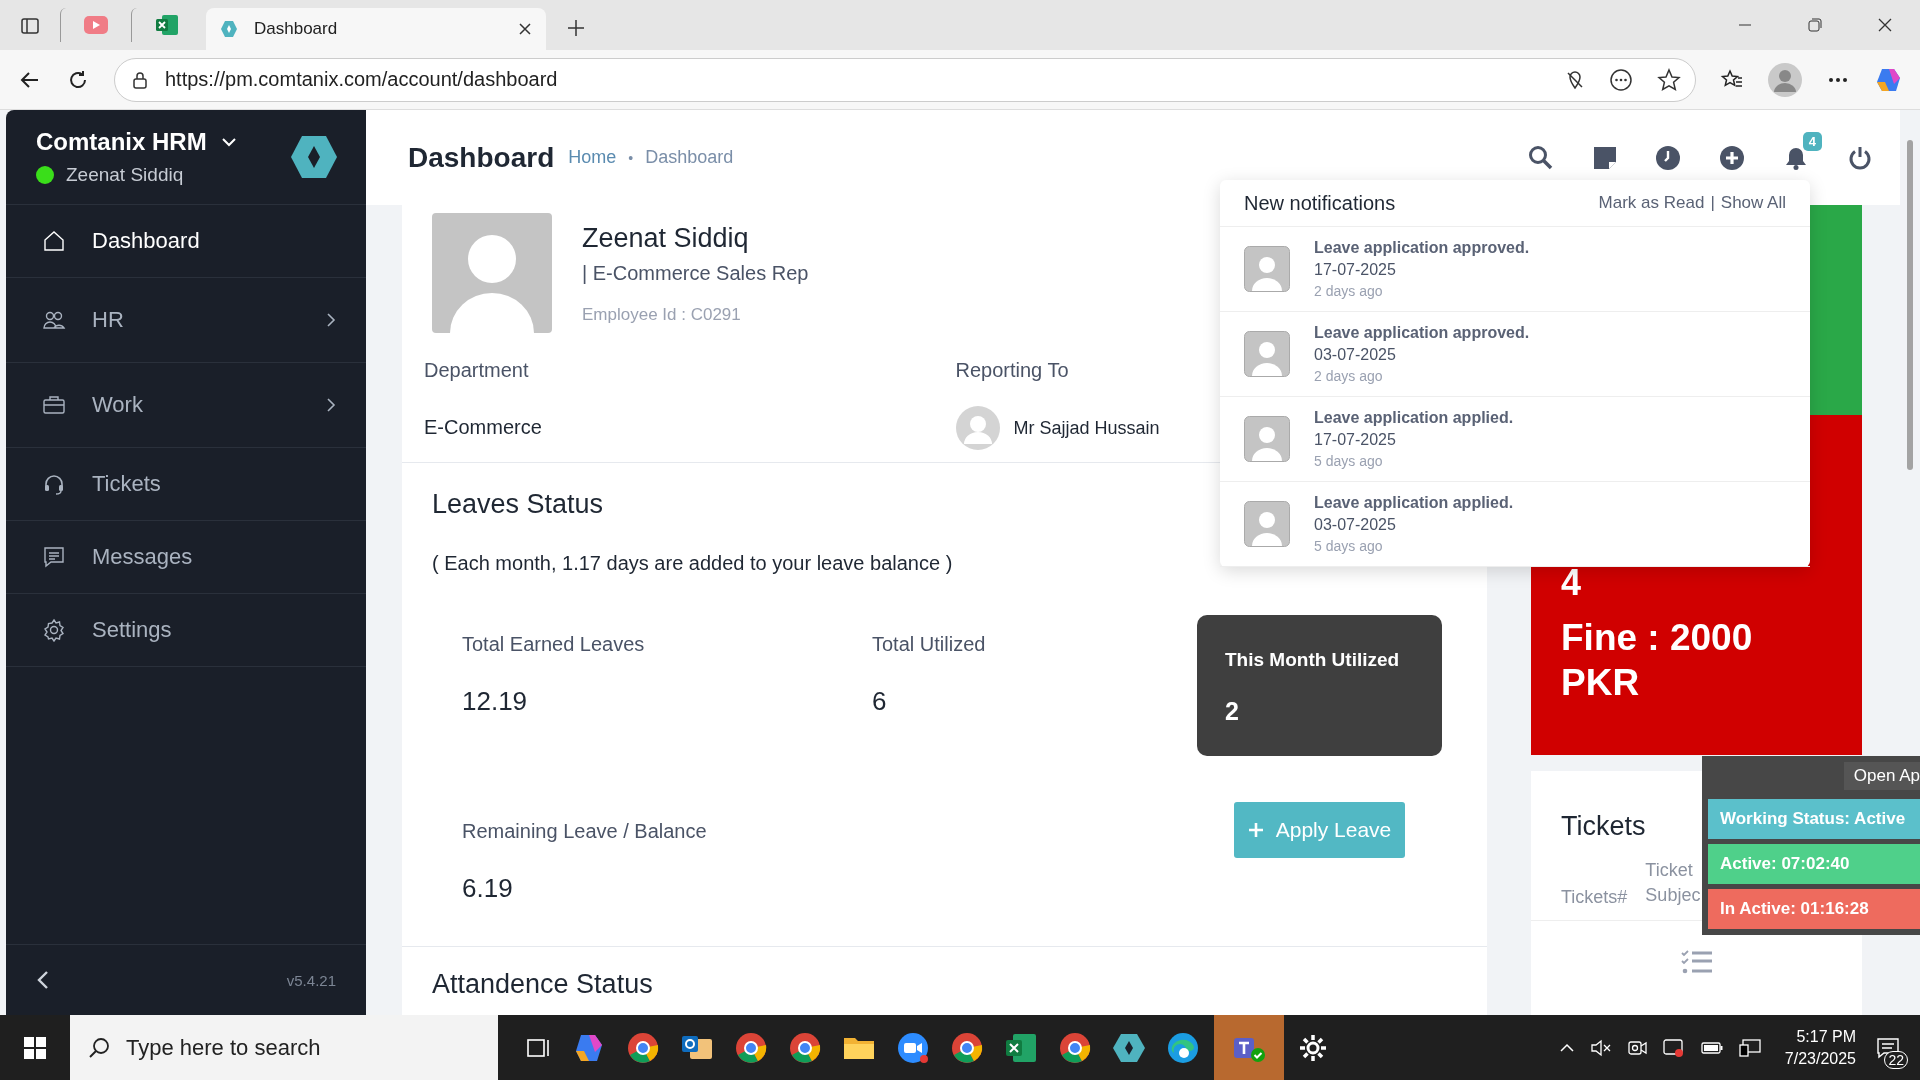 This screenshot has height=1080, width=1920. Describe the element at coordinates (186, 405) in the screenshot. I see `nav-item: Work` at that location.